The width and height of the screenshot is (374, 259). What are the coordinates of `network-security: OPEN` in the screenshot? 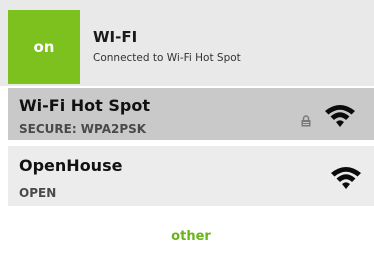 It's located at (38, 193).